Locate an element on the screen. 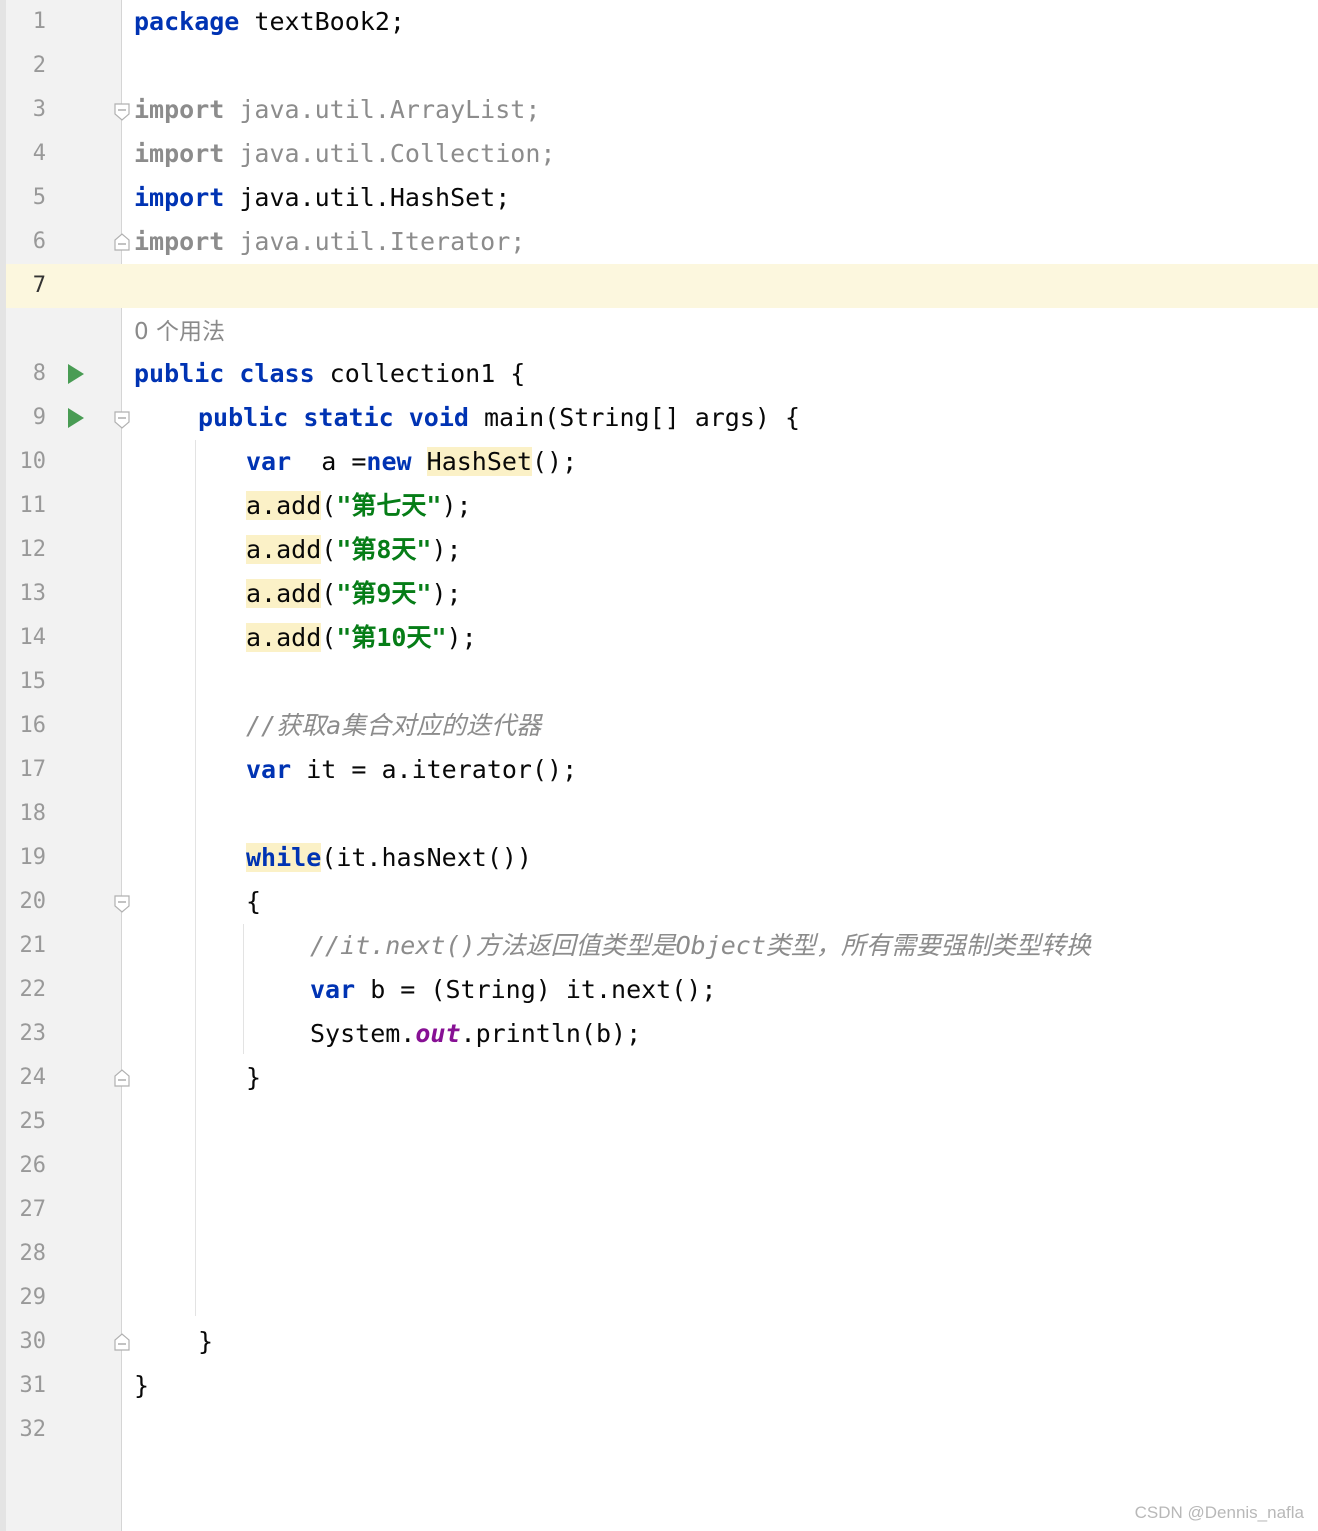  string-literal: "第8天" is located at coordinates (384, 549).